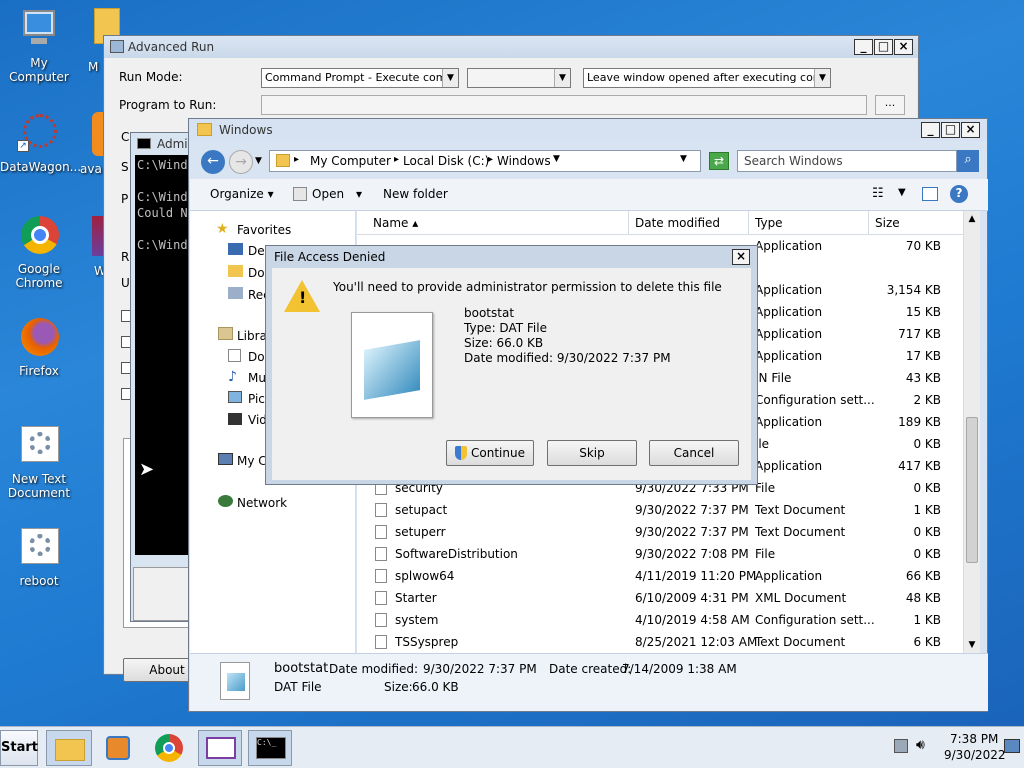  I want to click on details-file-type: DAT File, so click(298, 687).